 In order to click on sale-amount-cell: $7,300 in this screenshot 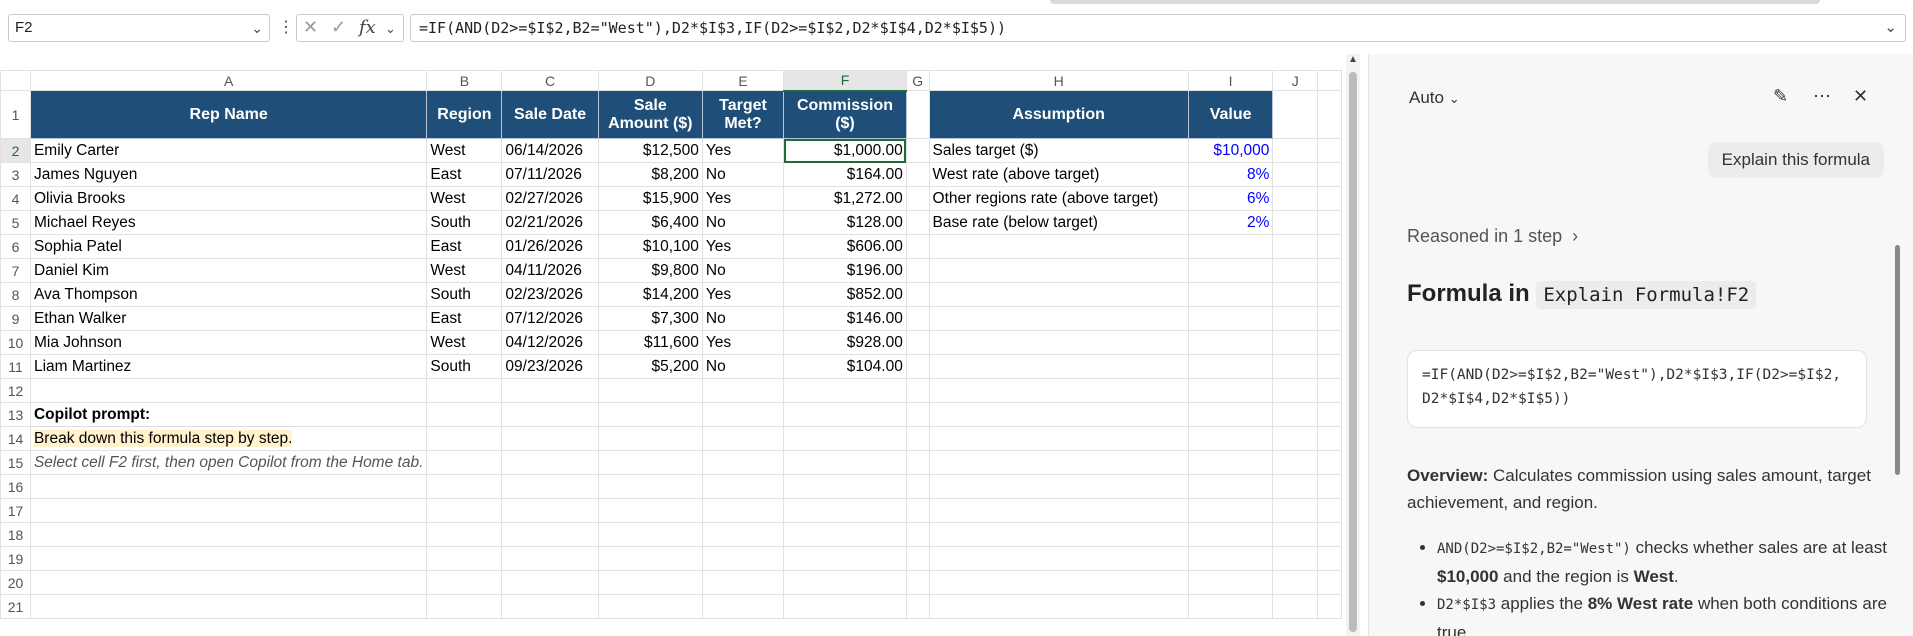, I will do `click(650, 318)`.